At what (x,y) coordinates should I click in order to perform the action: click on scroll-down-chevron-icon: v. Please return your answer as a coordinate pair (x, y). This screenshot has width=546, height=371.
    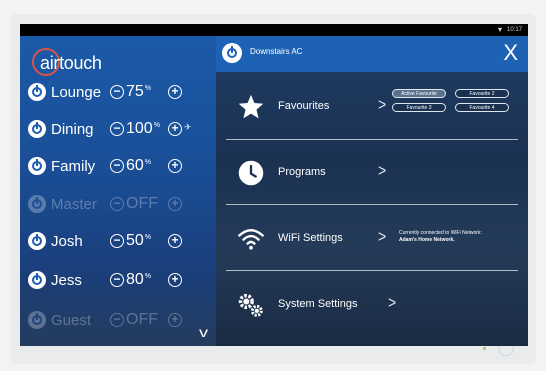
    Looking at the image, I should click on (203, 332).